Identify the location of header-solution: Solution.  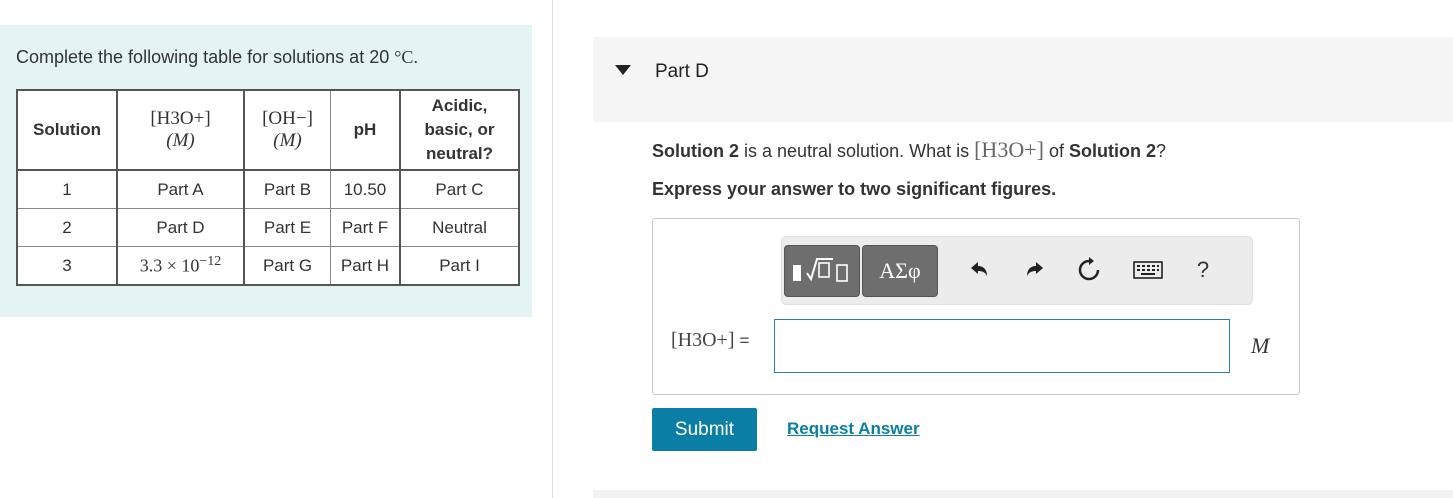
(67, 130).